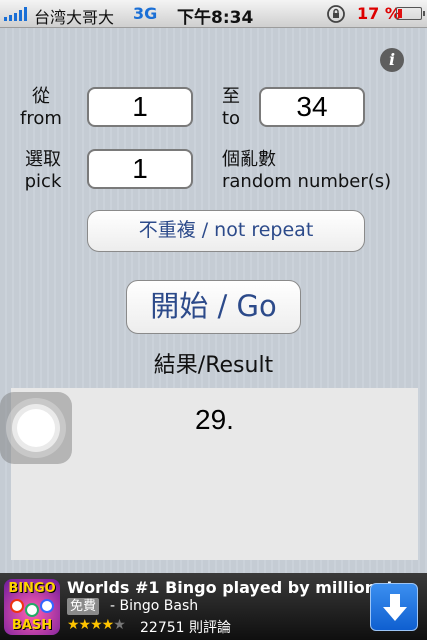 Image resolution: width=427 pixels, height=640 pixels. What do you see at coordinates (90, 625) in the screenshot?
I see `star-filled-icon: ★★★★` at bounding box center [90, 625].